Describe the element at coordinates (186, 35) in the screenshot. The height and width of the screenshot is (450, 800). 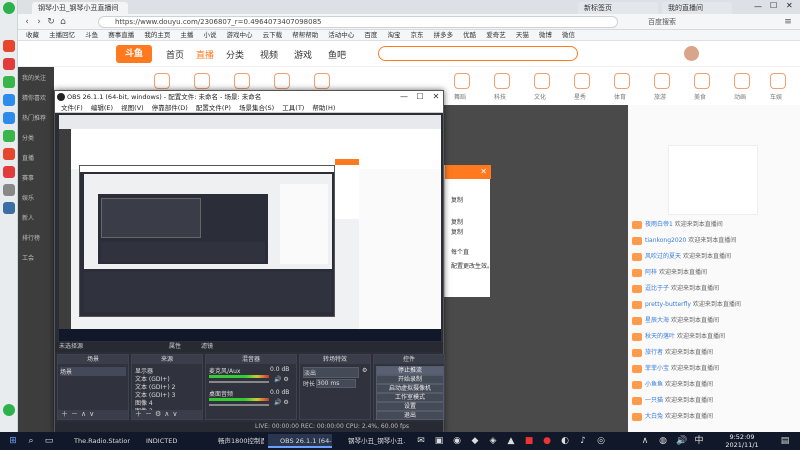
I see `bookmark-item: 主播` at that location.